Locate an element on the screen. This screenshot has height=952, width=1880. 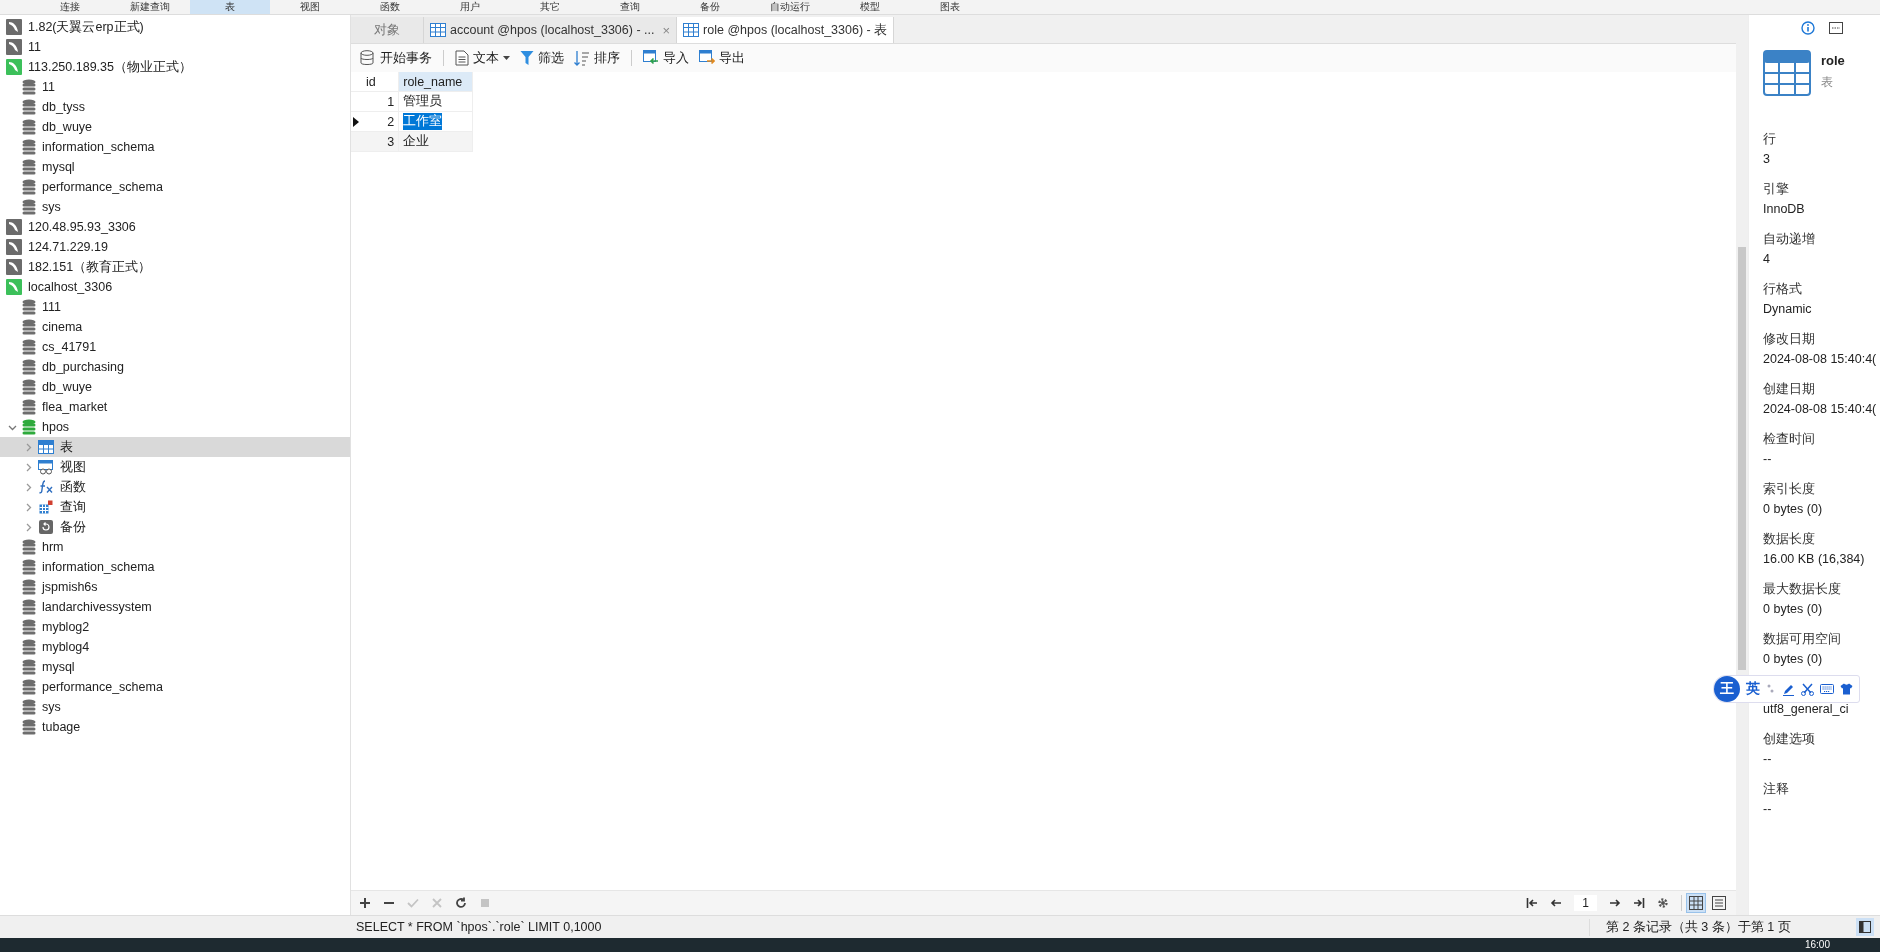
table-cell: 2 is located at coordinates (380, 121).